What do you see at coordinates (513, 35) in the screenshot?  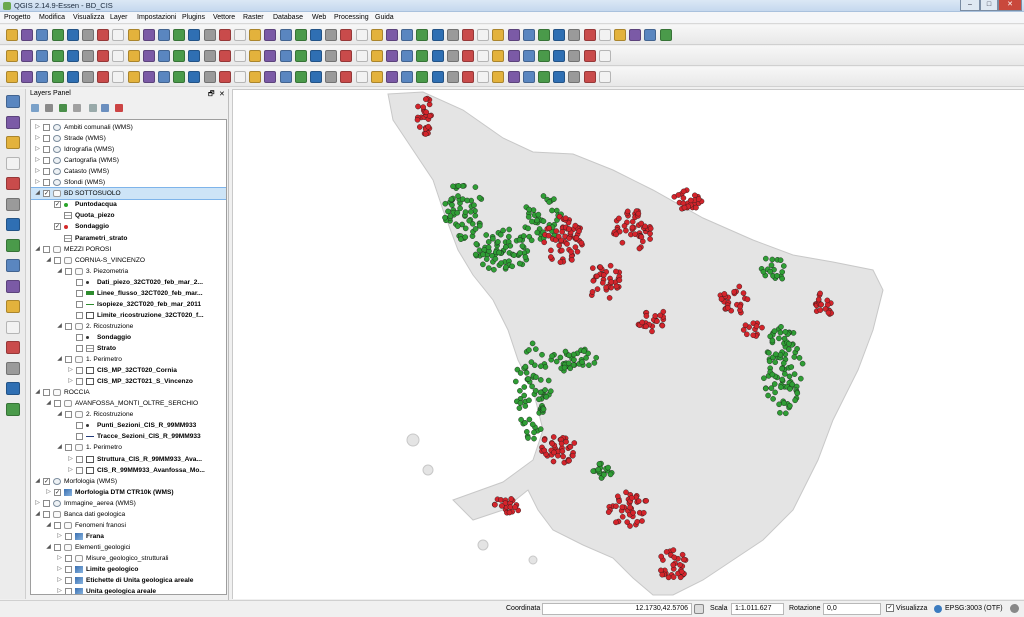 I see `tool-tb1-33-icon` at bounding box center [513, 35].